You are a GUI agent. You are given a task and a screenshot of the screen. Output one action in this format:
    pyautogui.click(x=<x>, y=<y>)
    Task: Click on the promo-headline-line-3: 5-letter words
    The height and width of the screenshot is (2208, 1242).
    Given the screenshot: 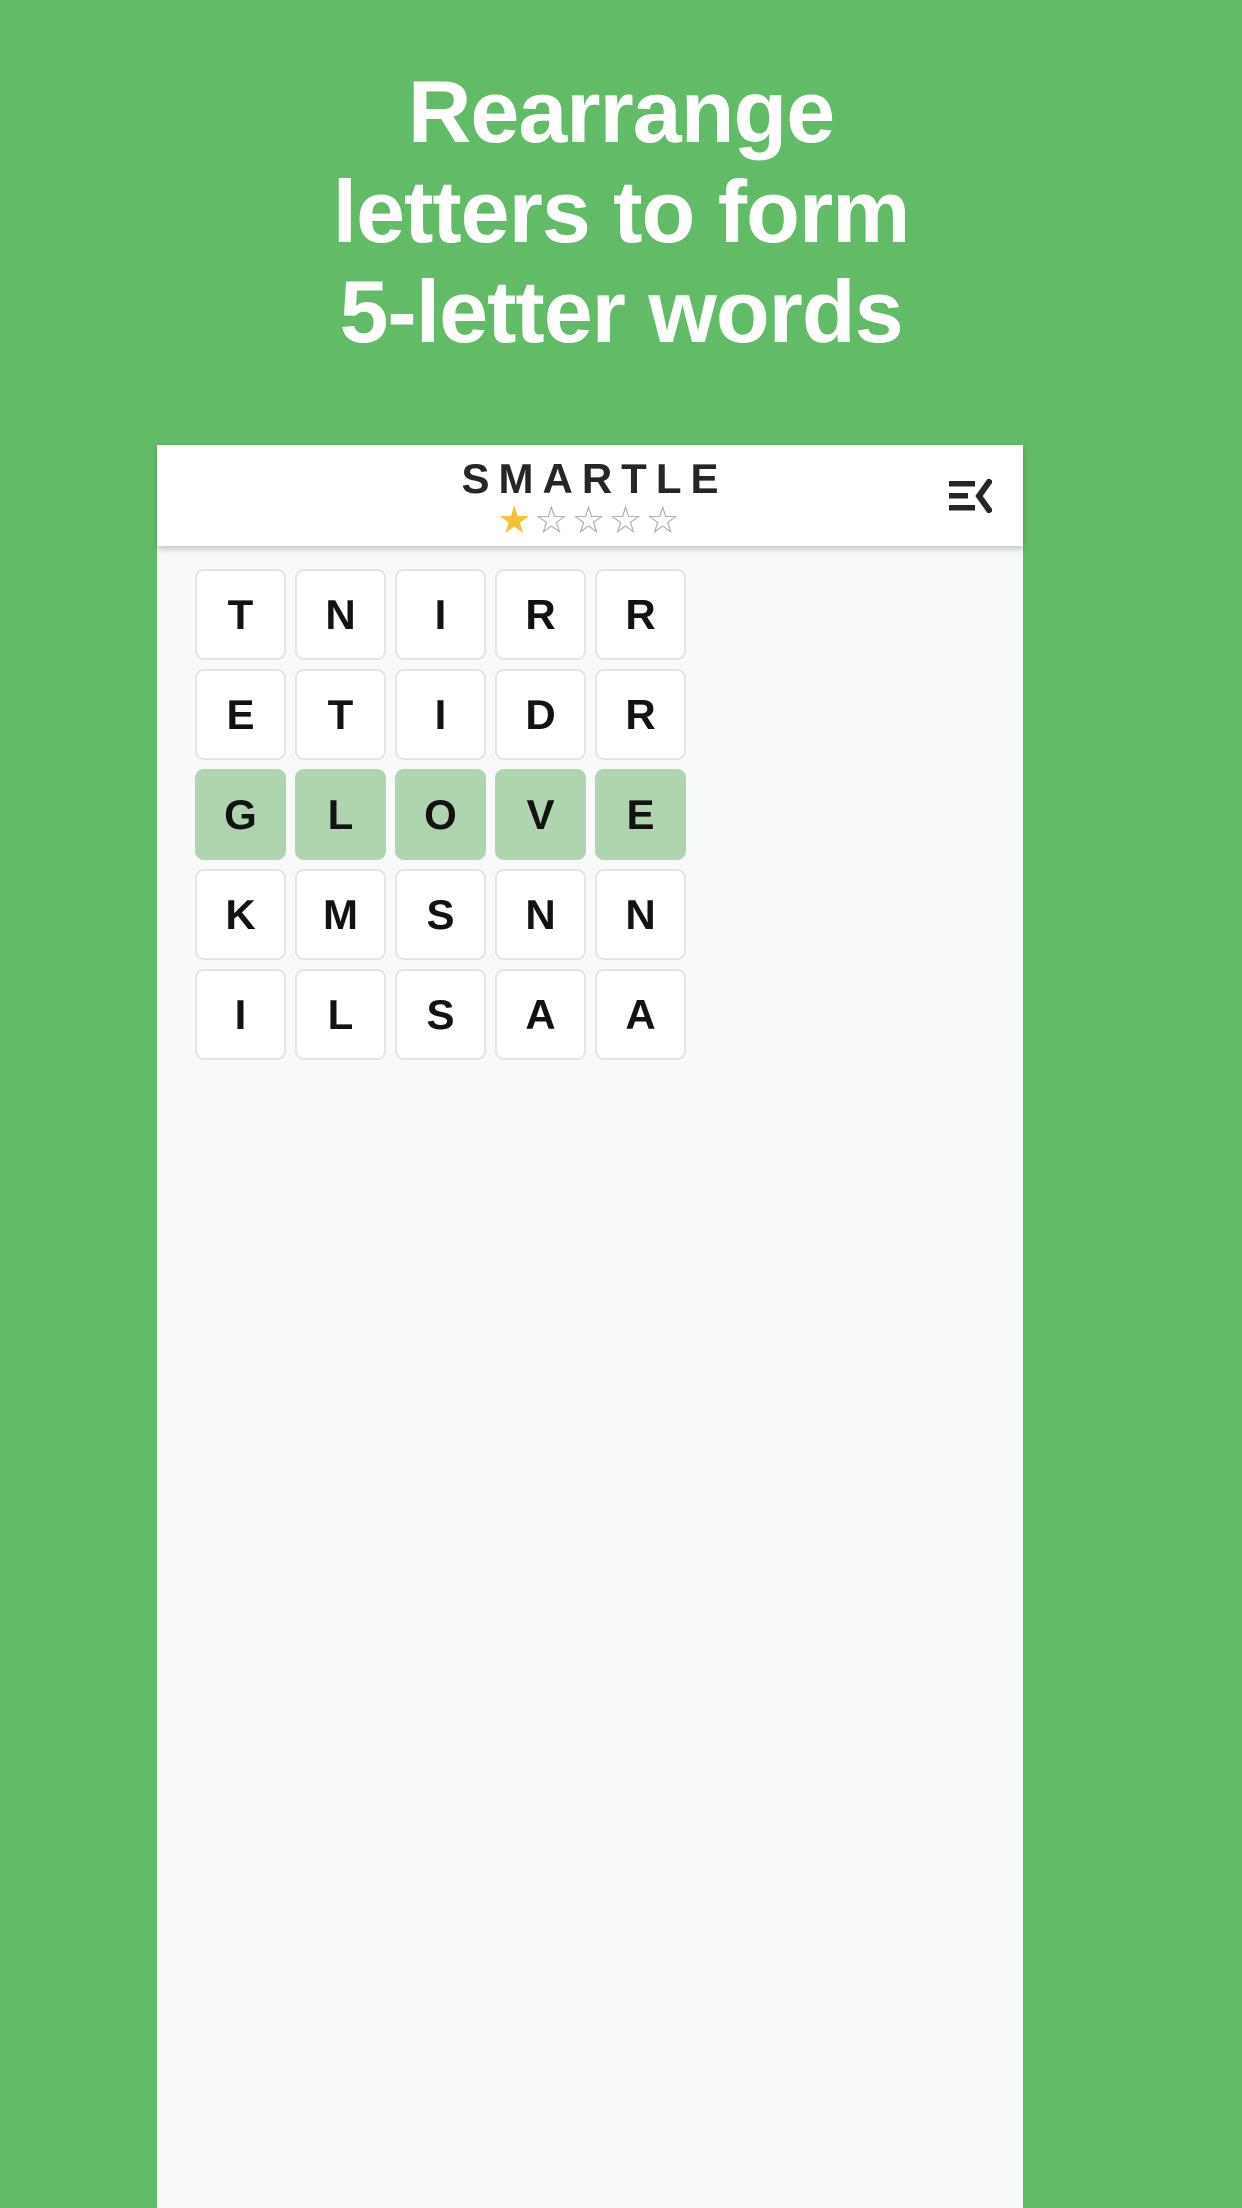 What is the action you would take?
    pyautogui.click(x=621, y=311)
    